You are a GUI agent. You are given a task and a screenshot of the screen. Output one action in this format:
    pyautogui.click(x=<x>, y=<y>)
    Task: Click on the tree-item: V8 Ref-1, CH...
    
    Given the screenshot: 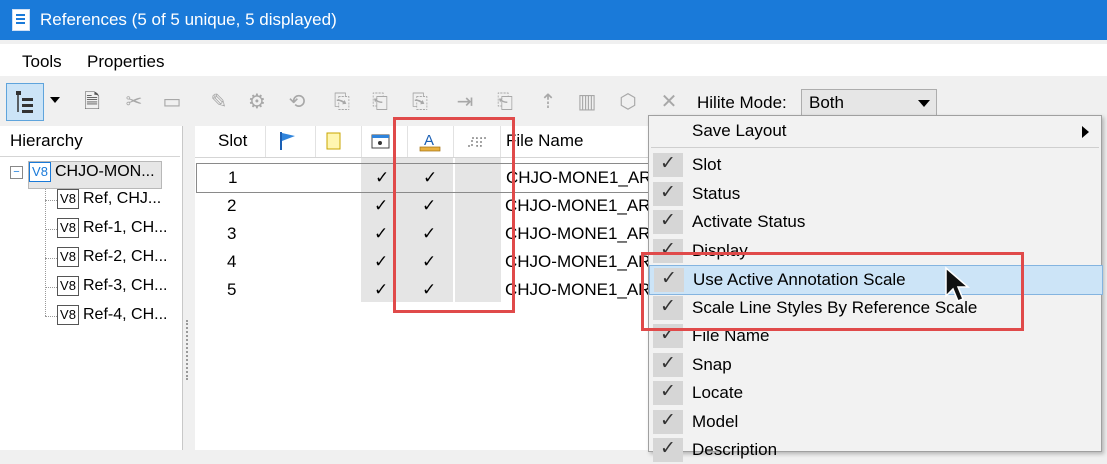 What is the action you would take?
    pyautogui.click(x=112, y=231)
    